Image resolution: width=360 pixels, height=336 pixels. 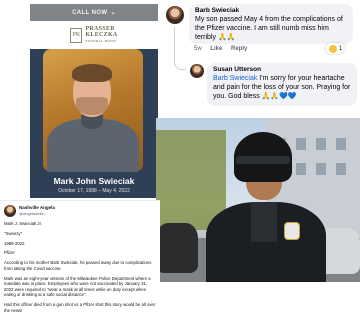 What do you see at coordinates (235, 78) in the screenshot?
I see `mention-link: Barb Swieciak` at bounding box center [235, 78].